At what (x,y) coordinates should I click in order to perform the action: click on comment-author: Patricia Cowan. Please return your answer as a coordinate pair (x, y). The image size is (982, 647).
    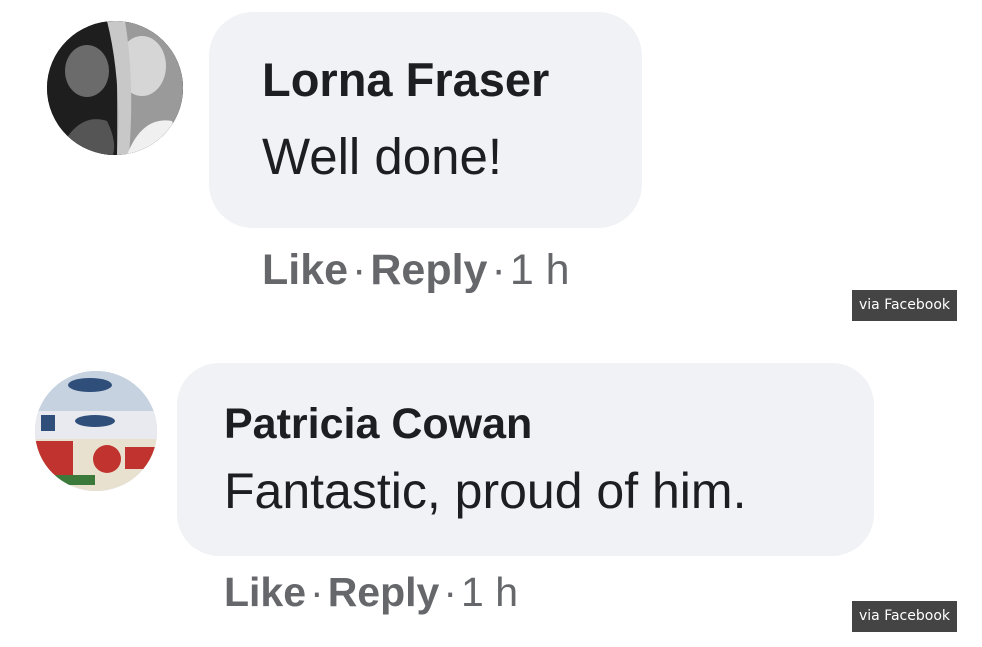
    Looking at the image, I should click on (378, 424).